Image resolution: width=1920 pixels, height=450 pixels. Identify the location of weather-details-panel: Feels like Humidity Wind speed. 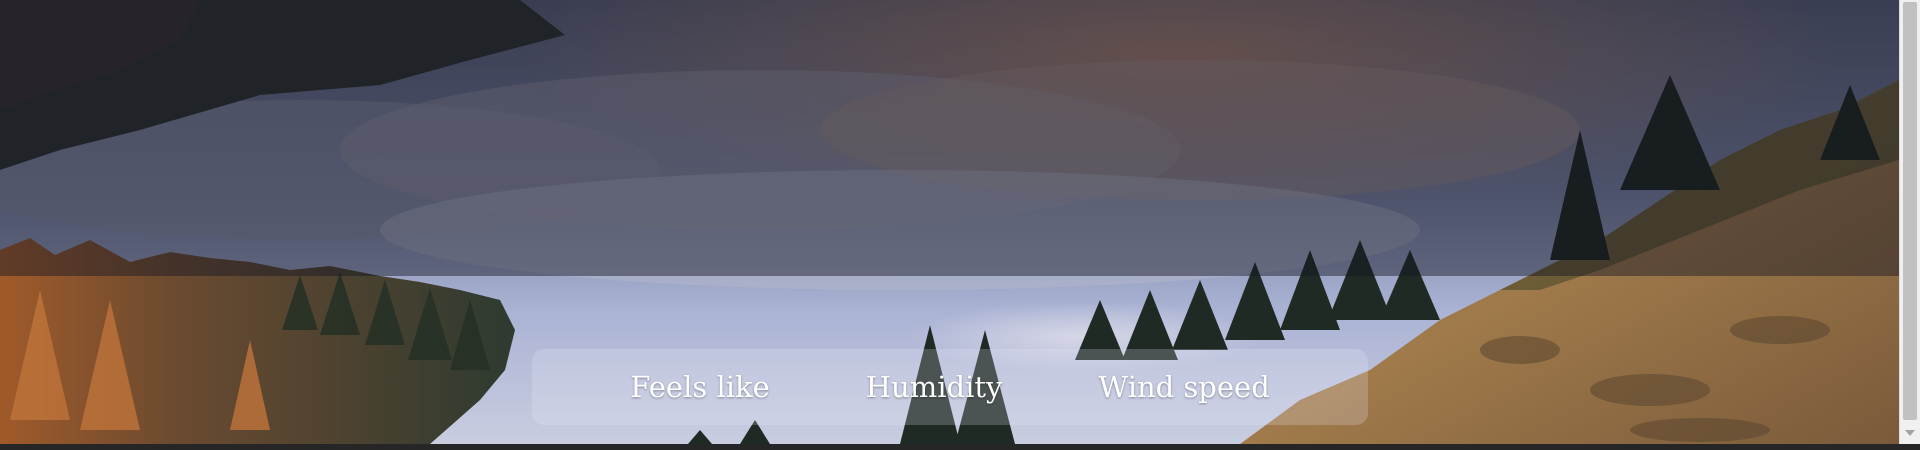
(950, 387).